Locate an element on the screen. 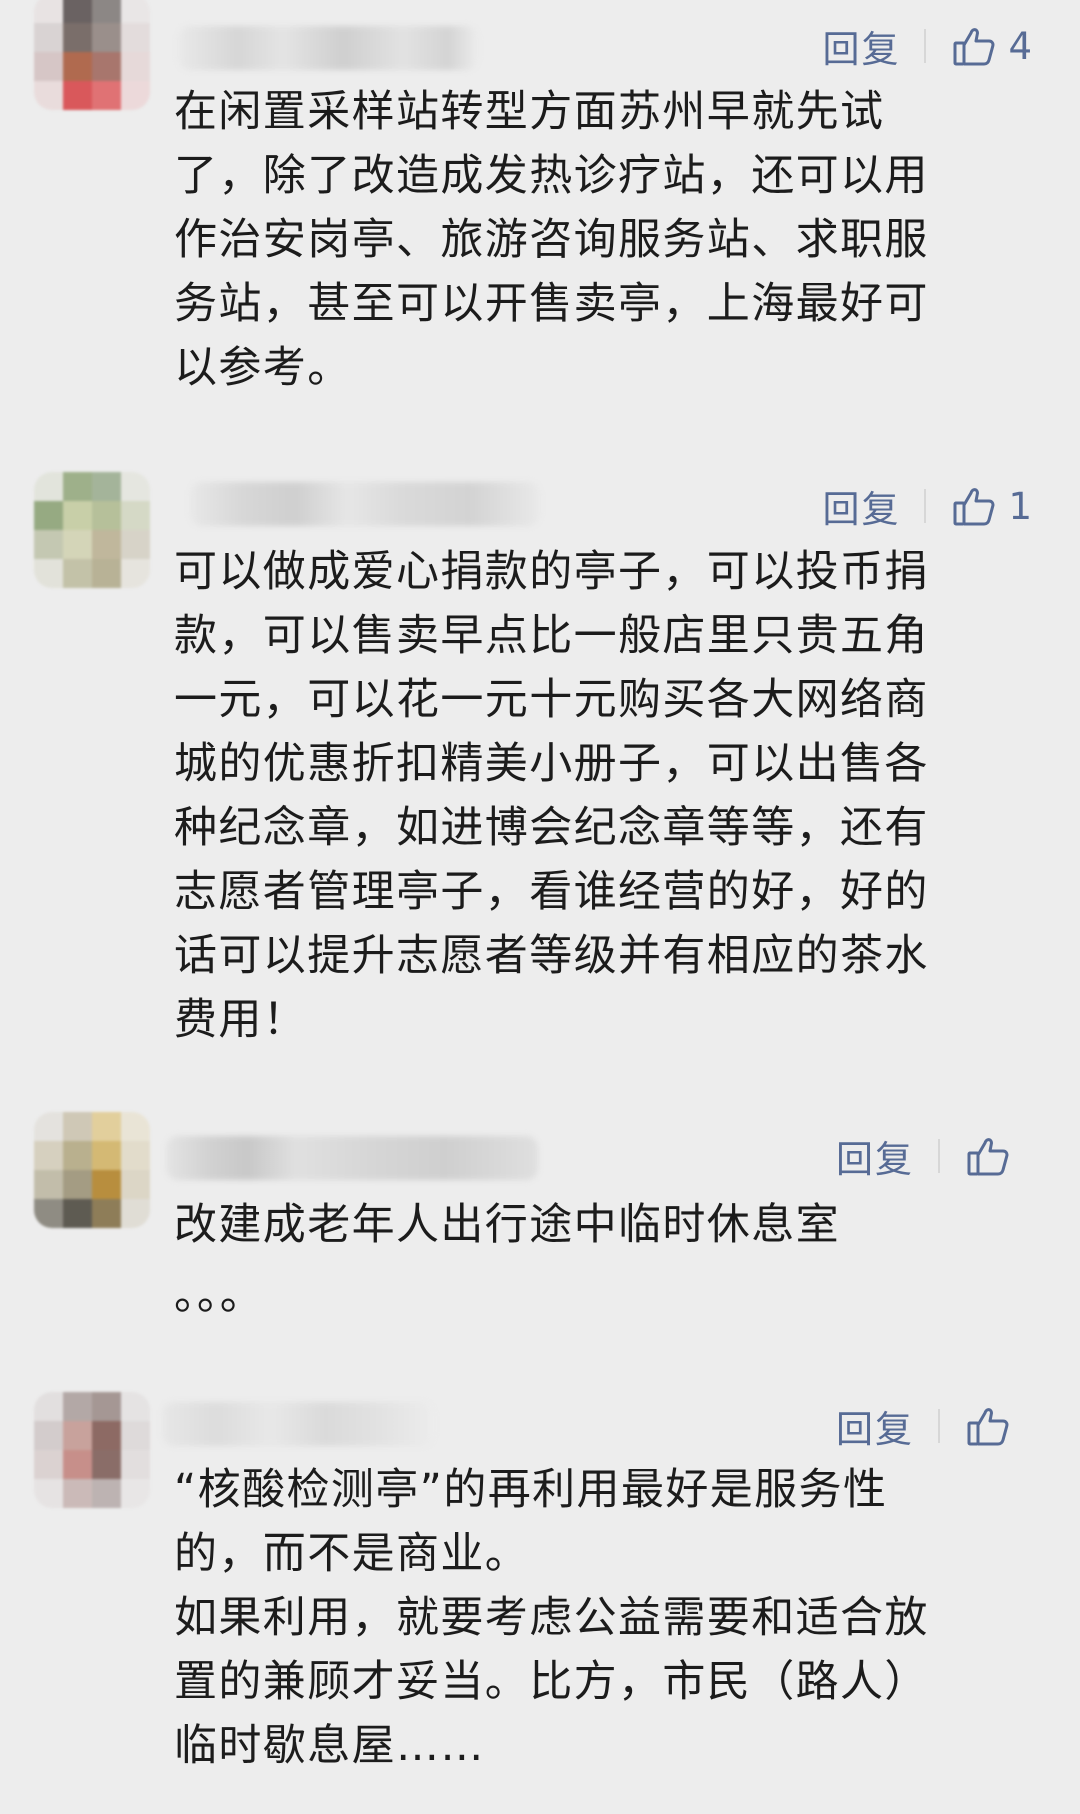 The width and height of the screenshot is (1080, 1814). comment-text: 改建成老年人出行途中临时休息室 。。。 is located at coordinates (507, 1260).